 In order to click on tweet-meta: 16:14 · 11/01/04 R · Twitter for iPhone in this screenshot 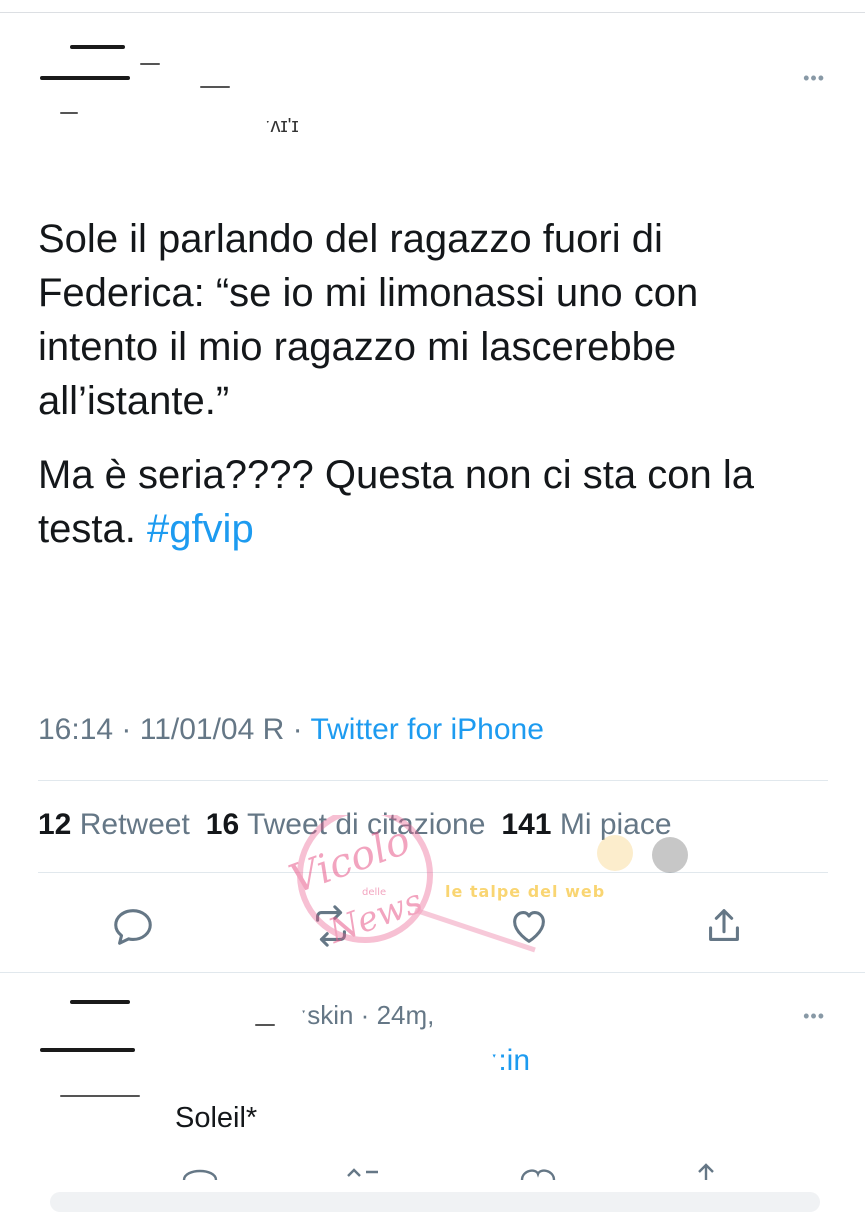, I will do `click(291, 730)`.